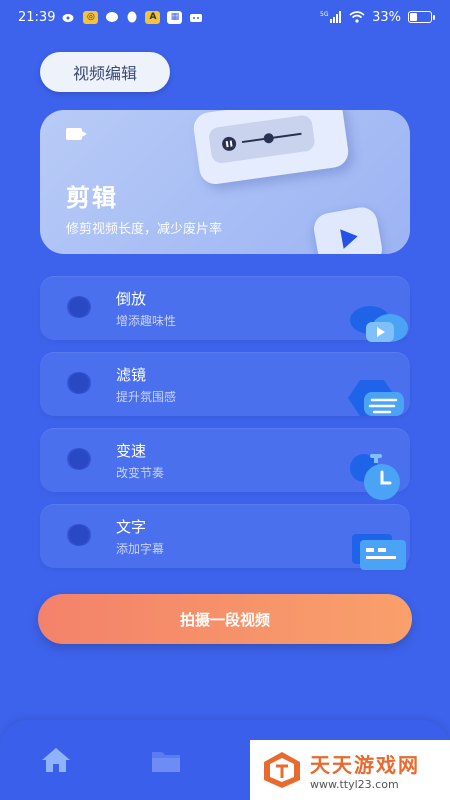  Describe the element at coordinates (92, 198) in the screenshot. I see `trim-title: 剪辑` at that location.